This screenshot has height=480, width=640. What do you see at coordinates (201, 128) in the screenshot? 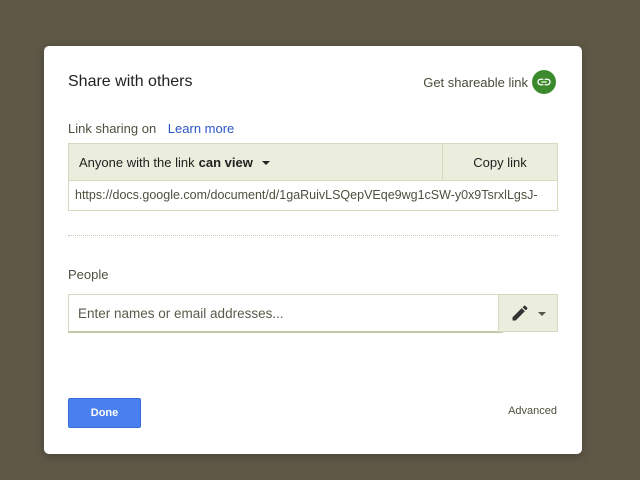
I see `learn-more-link: Learn more` at bounding box center [201, 128].